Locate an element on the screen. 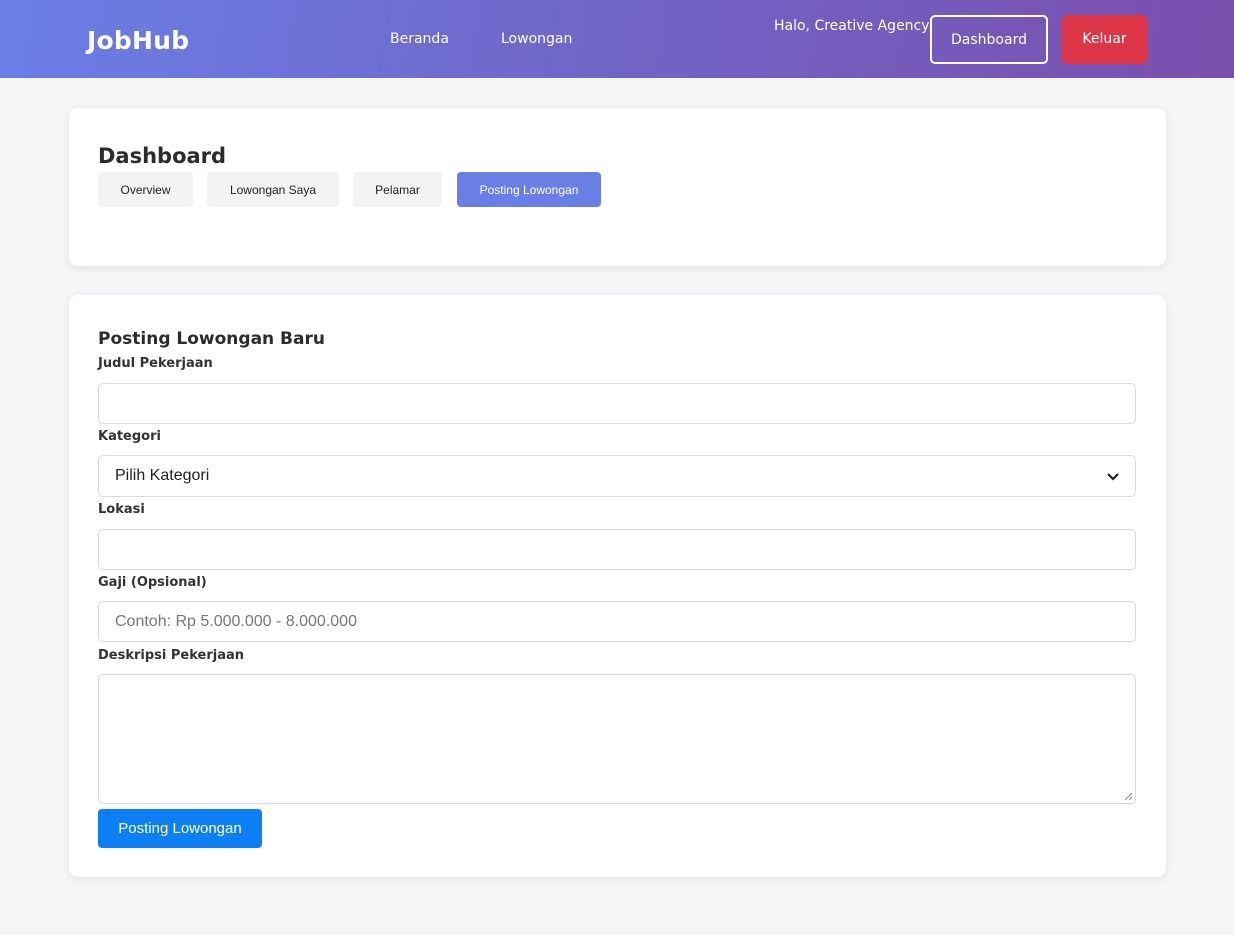  page-title: Dashboard is located at coordinates (162, 156).